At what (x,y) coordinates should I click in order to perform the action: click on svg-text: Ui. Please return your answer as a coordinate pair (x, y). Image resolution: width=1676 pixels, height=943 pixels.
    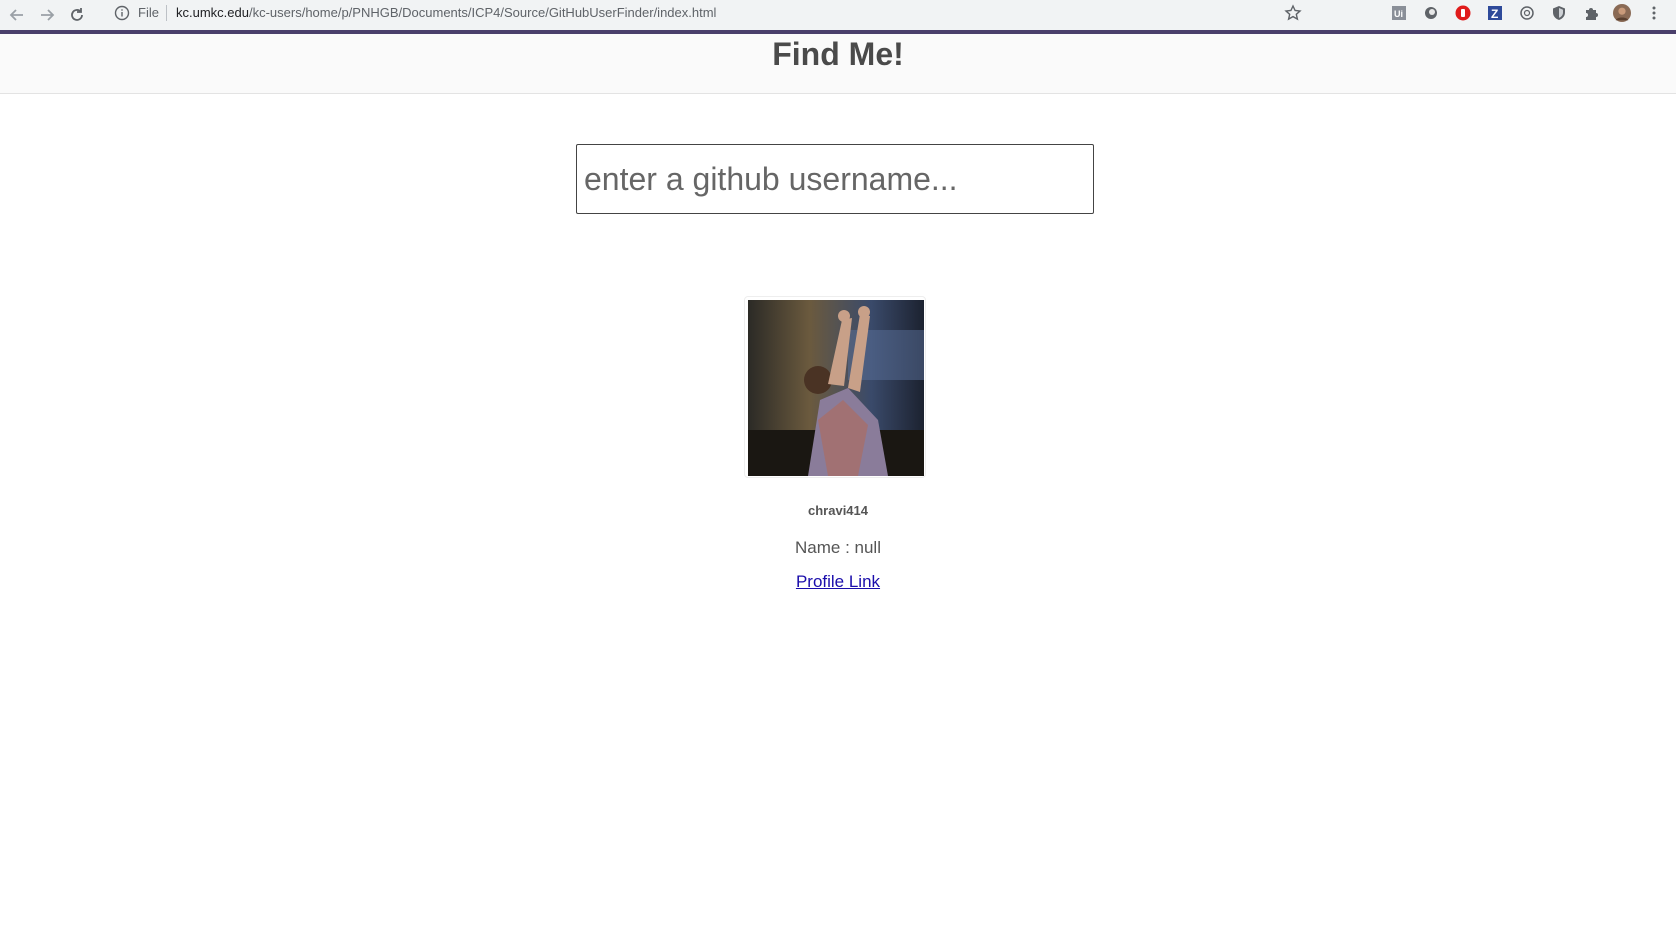
    Looking at the image, I should click on (1398, 14).